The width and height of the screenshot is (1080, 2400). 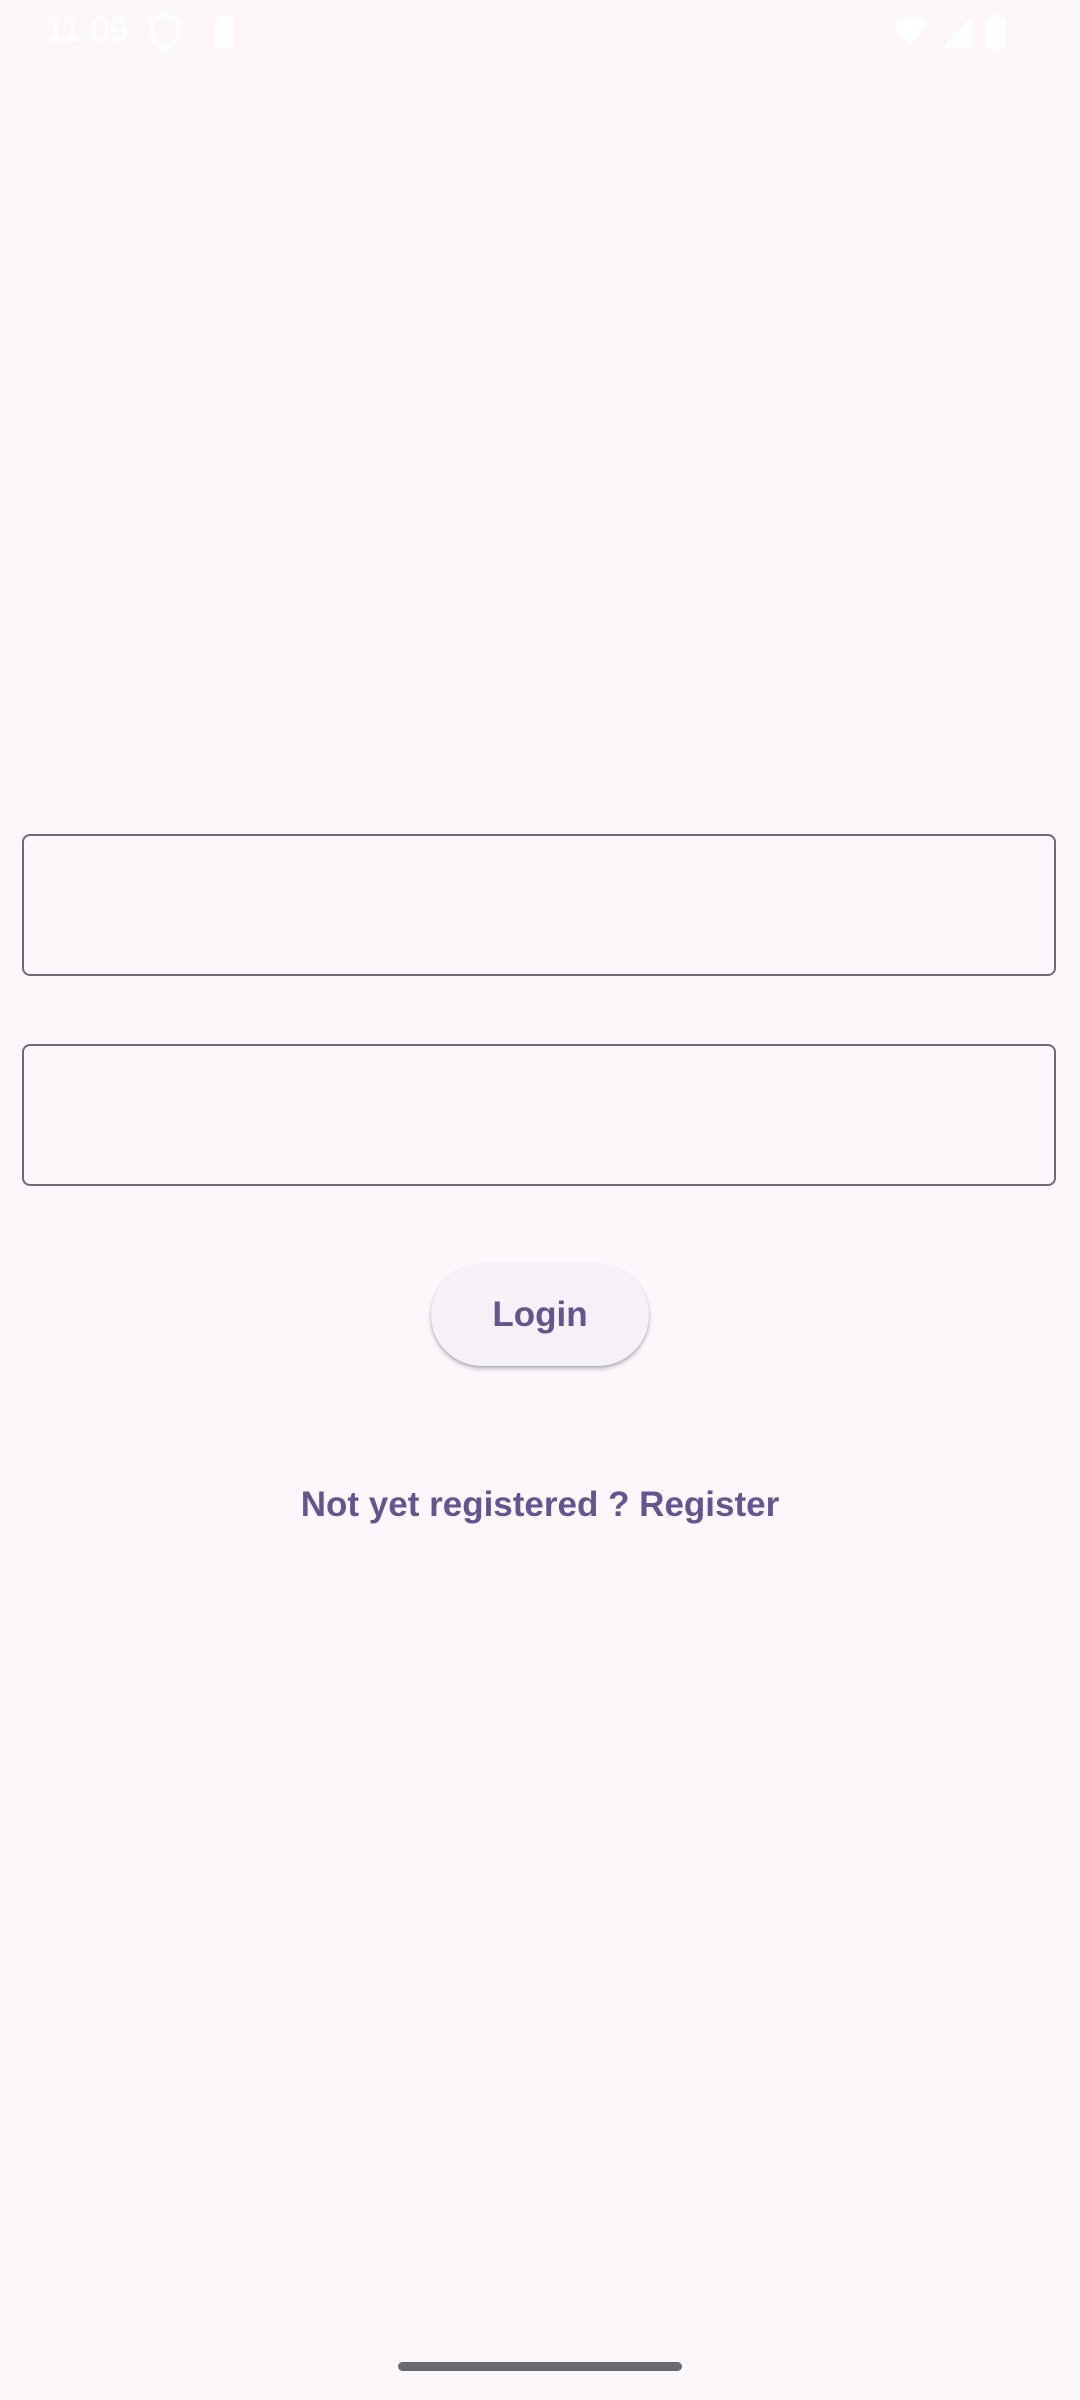 What do you see at coordinates (996, 34) in the screenshot?
I see `battery-icon` at bounding box center [996, 34].